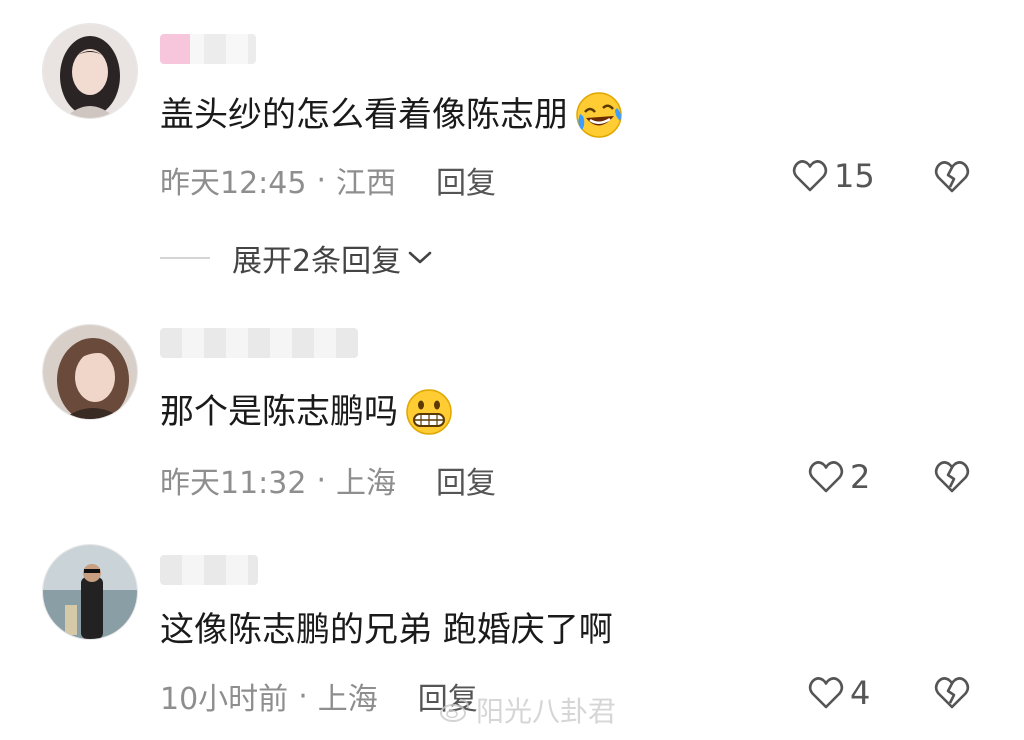  Describe the element at coordinates (328, 480) in the screenshot. I see `comment-meta: 昨天11:32 · 上海 回复` at that location.